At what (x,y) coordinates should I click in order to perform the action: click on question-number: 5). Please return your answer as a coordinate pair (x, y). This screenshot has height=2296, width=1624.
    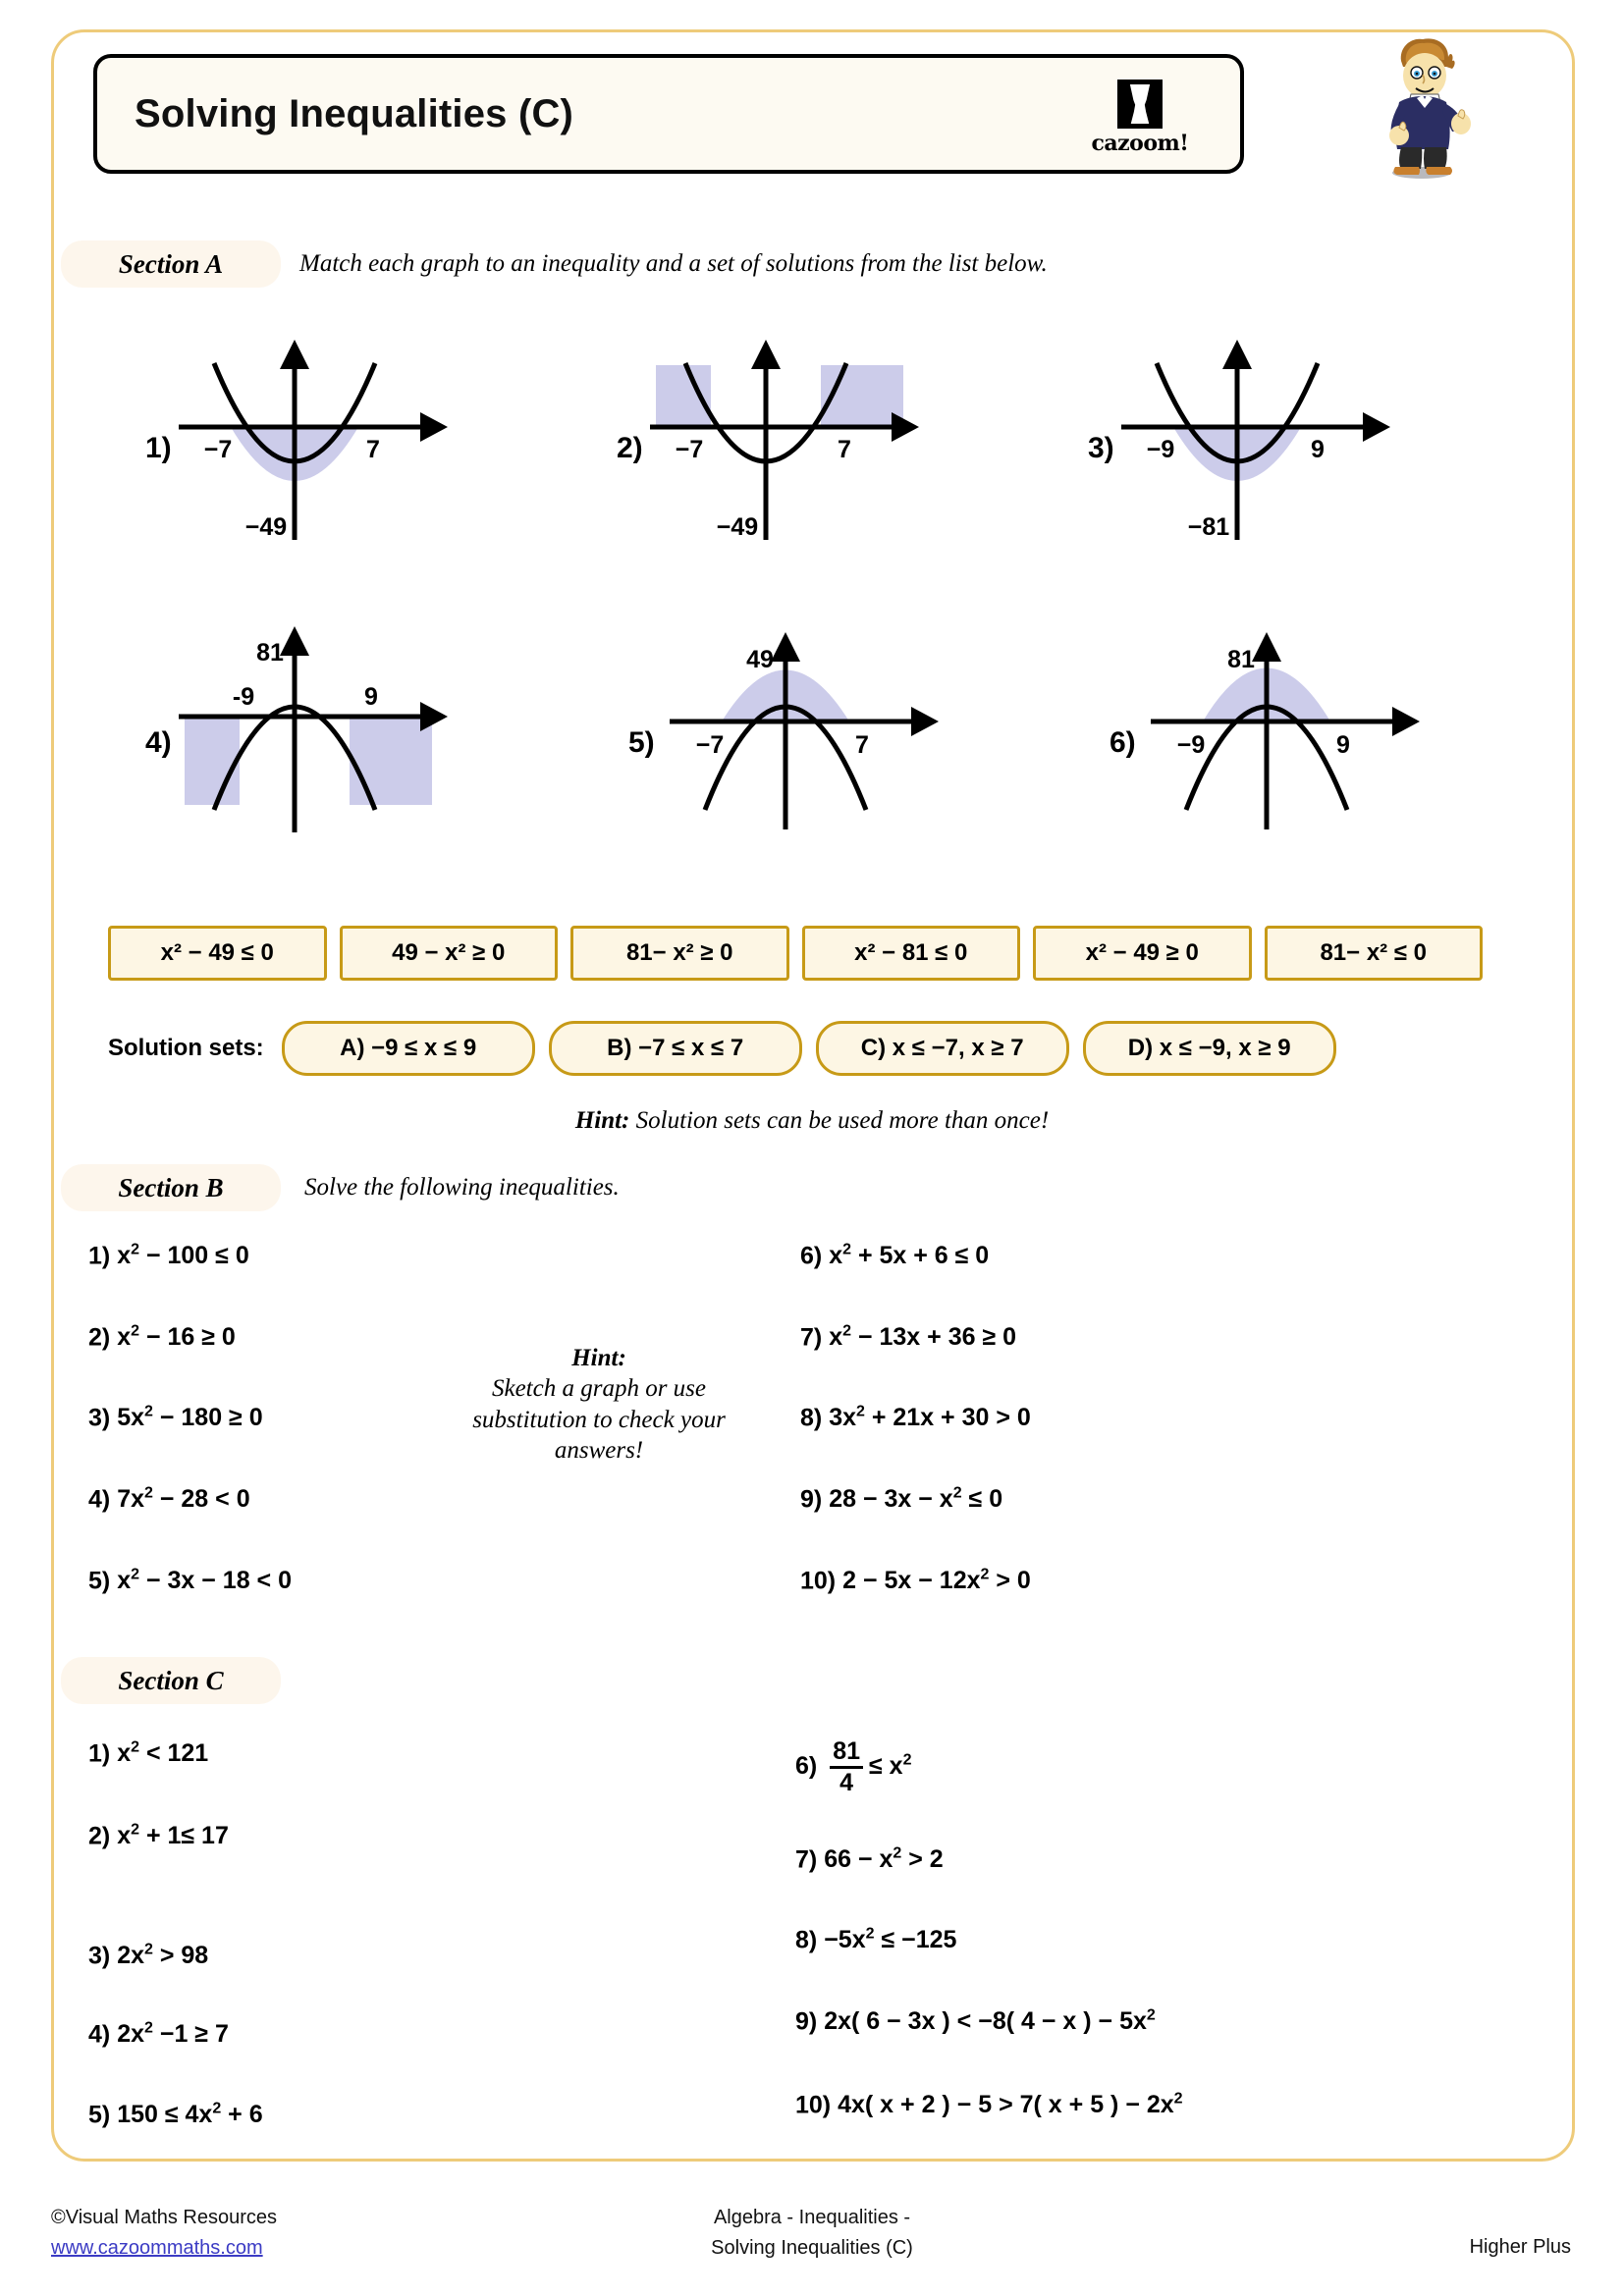
    Looking at the image, I should click on (99, 1581).